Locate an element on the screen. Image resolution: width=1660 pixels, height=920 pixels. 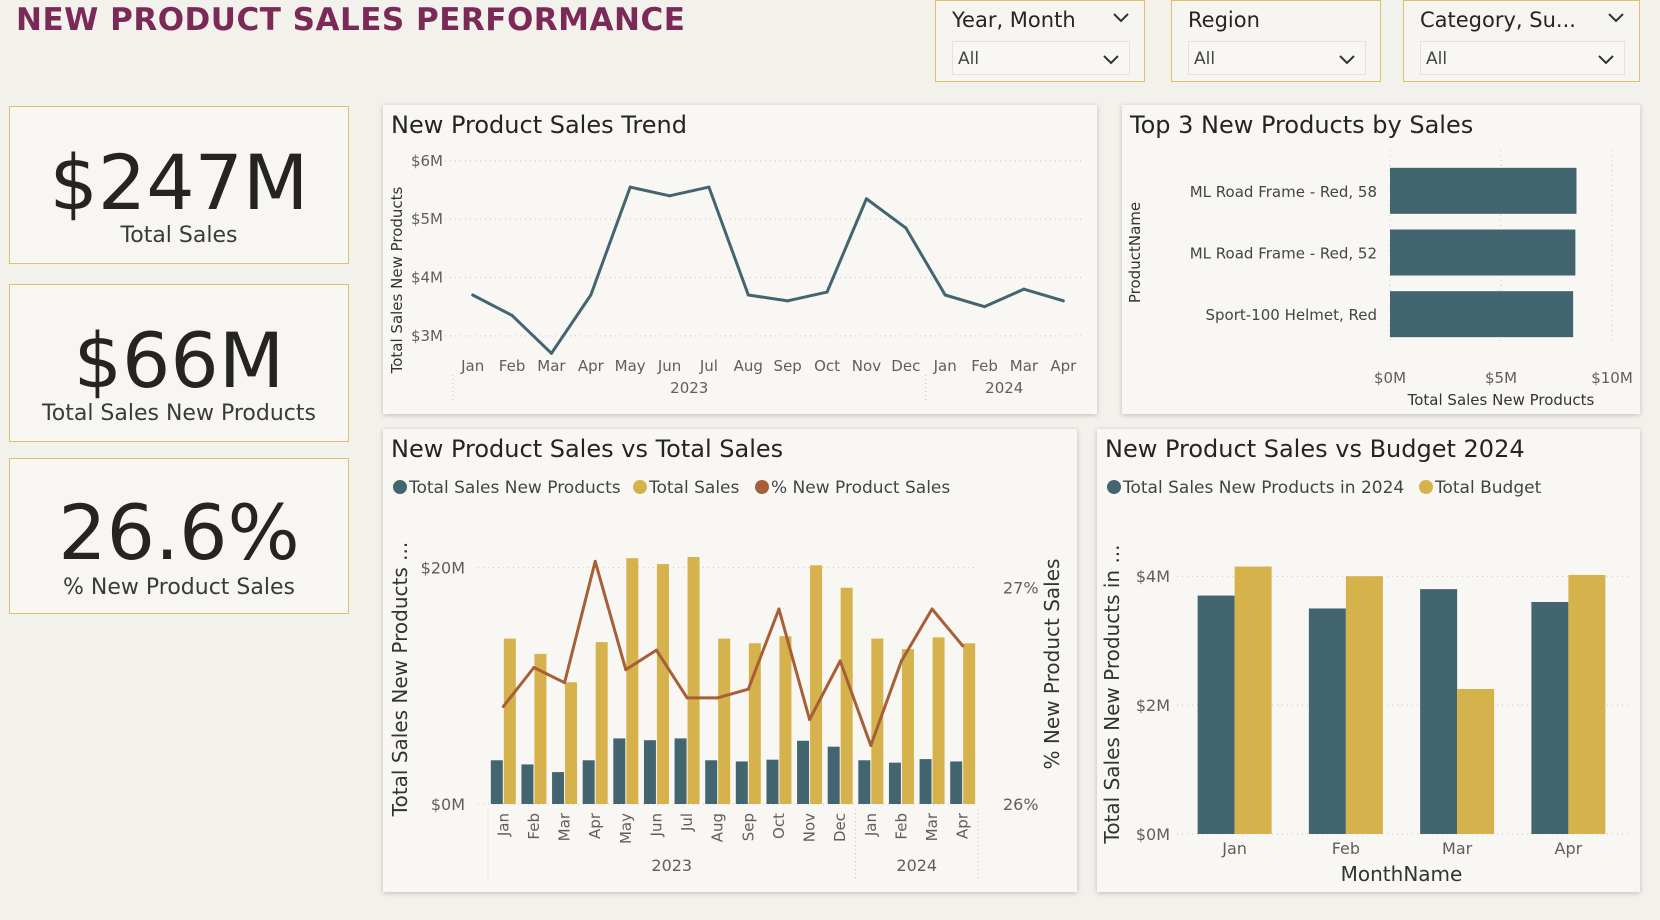
slicer-category: Category, Su... All is located at coordinates (1521, 41).